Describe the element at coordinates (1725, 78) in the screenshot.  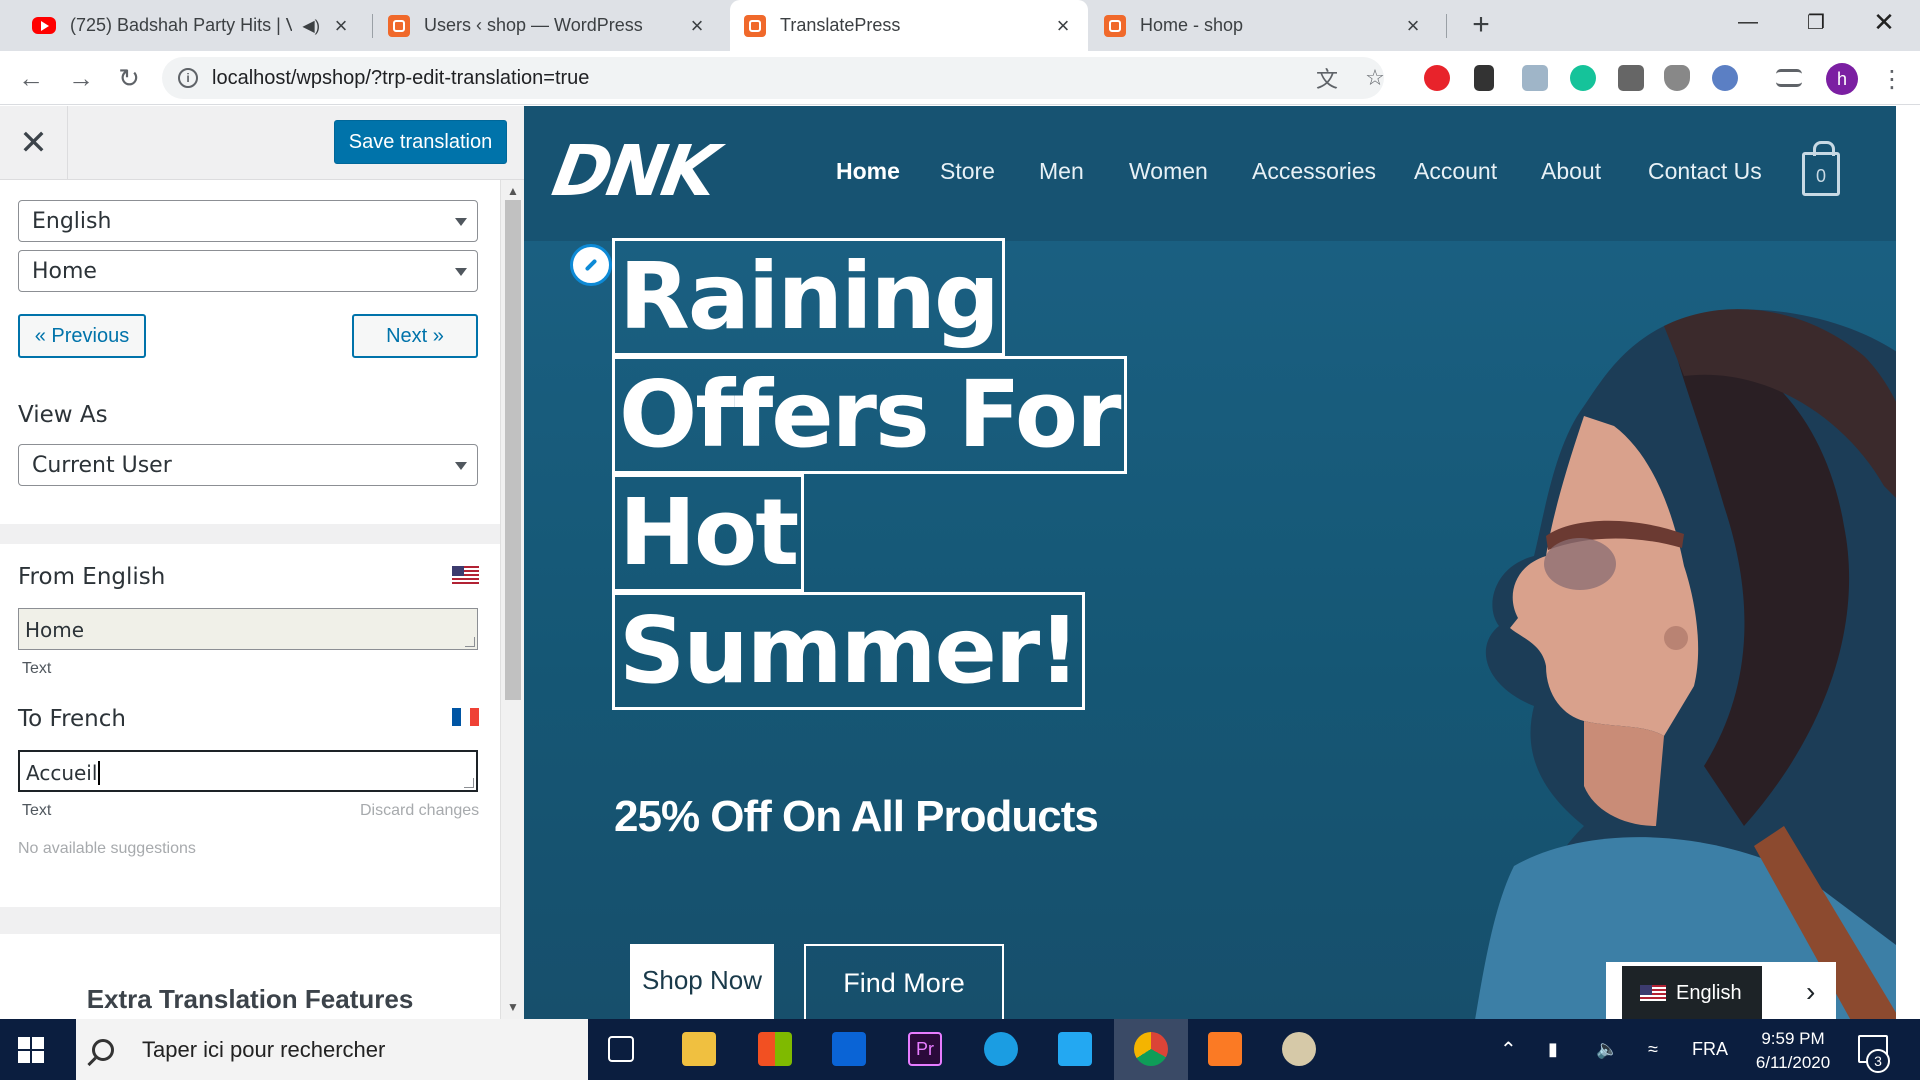
I see `extension-circle-icon` at that location.